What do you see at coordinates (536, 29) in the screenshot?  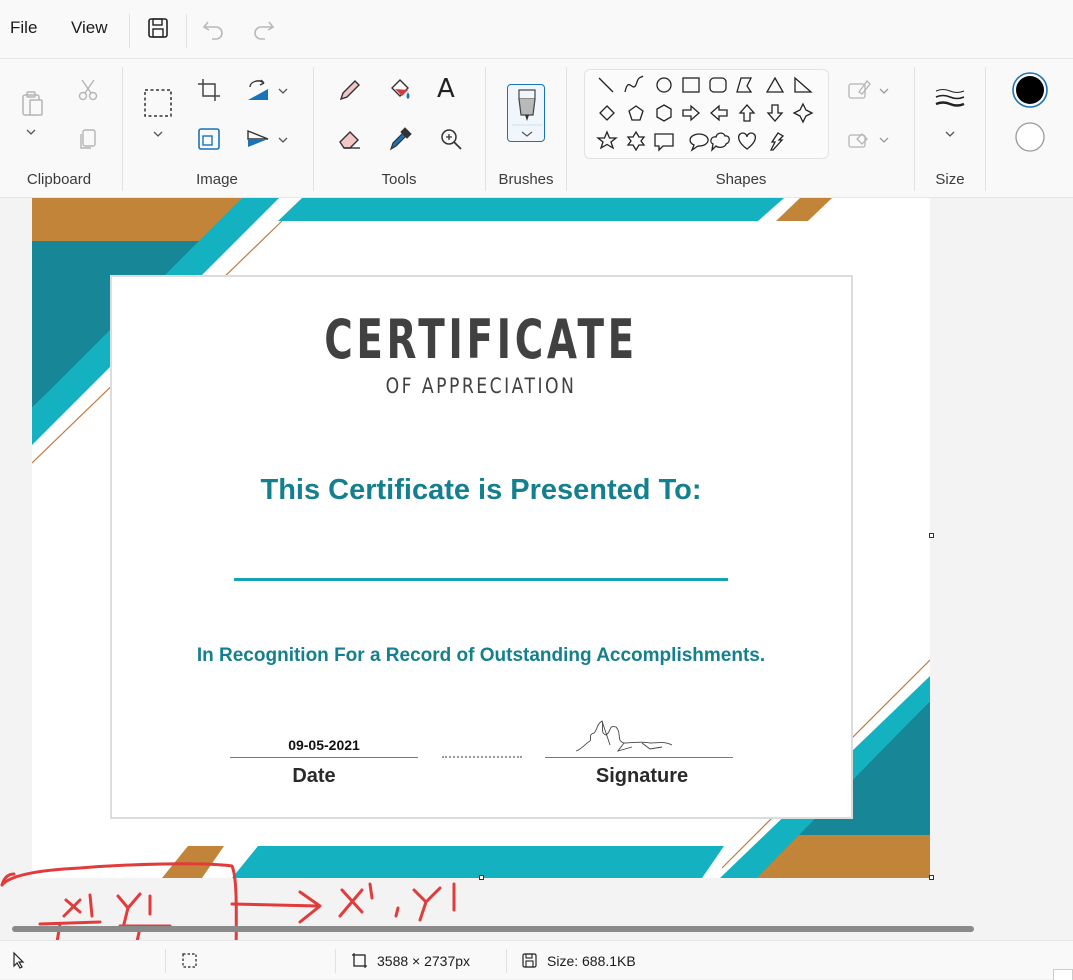 I see `menu-bar: File View` at bounding box center [536, 29].